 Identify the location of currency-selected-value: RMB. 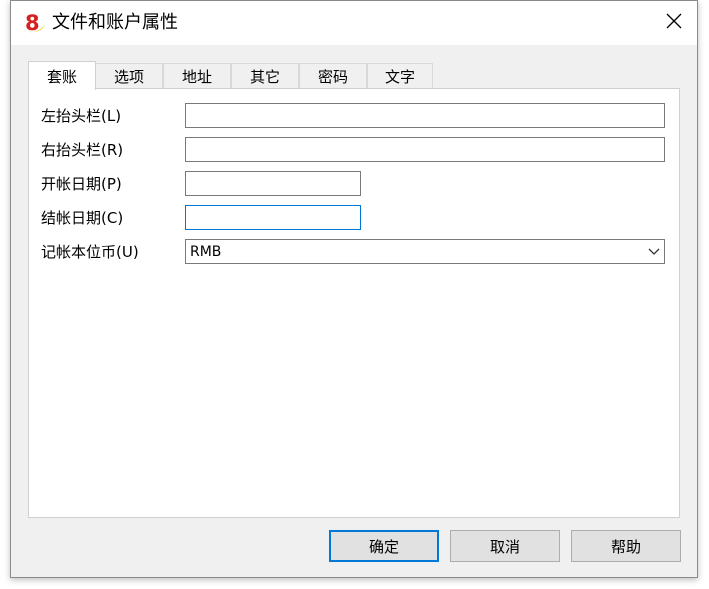
(206, 251).